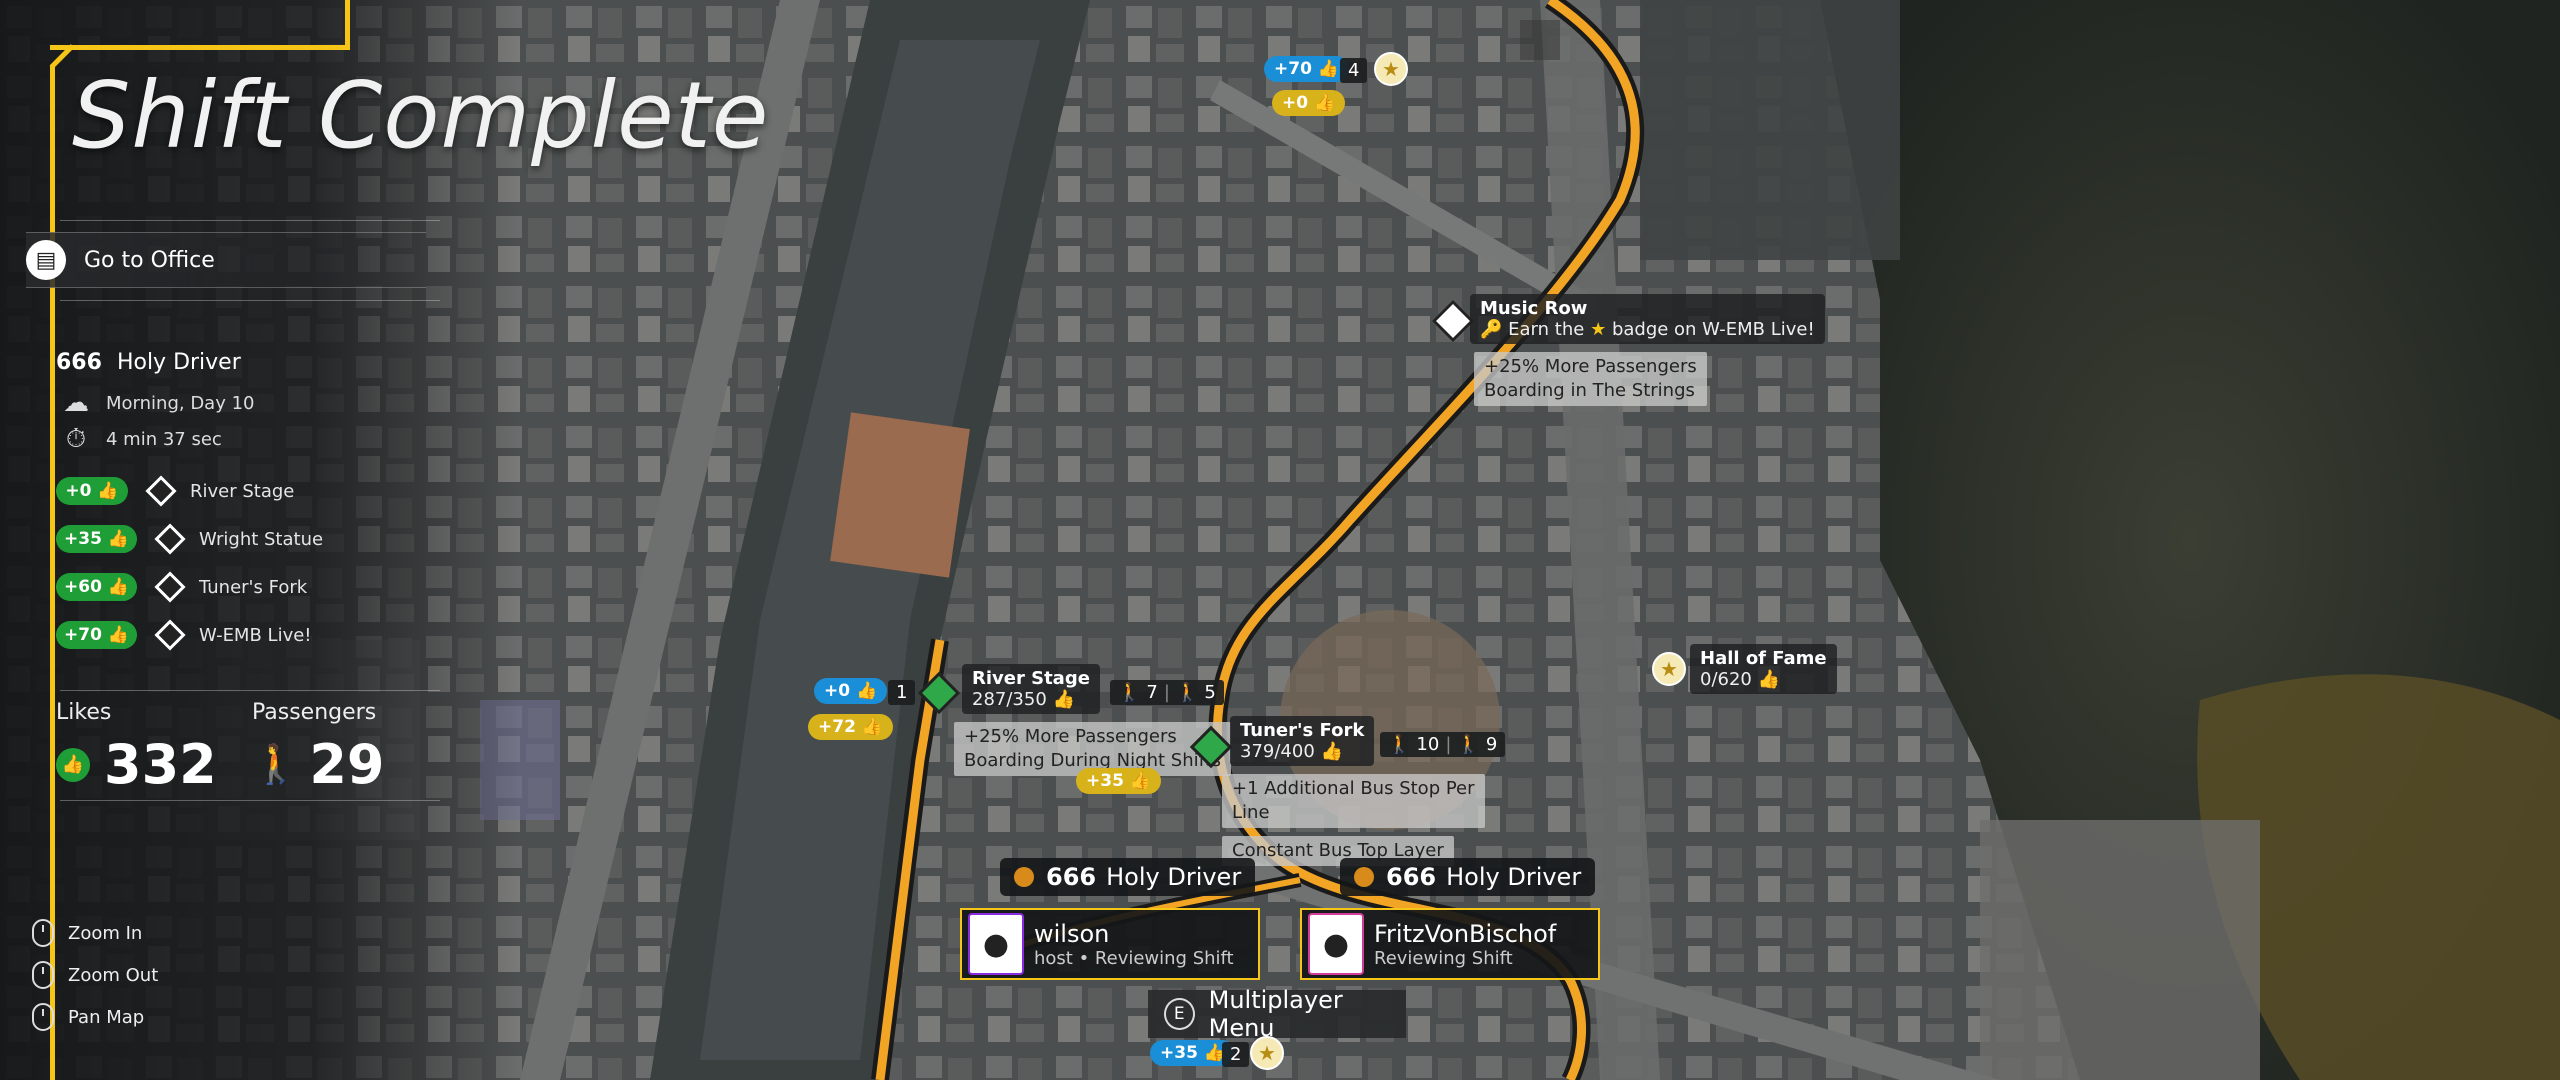 Image resolution: width=2560 pixels, height=1080 pixels. Describe the element at coordinates (113, 975) in the screenshot. I see `zoom-out-label: Zoom Out` at that location.